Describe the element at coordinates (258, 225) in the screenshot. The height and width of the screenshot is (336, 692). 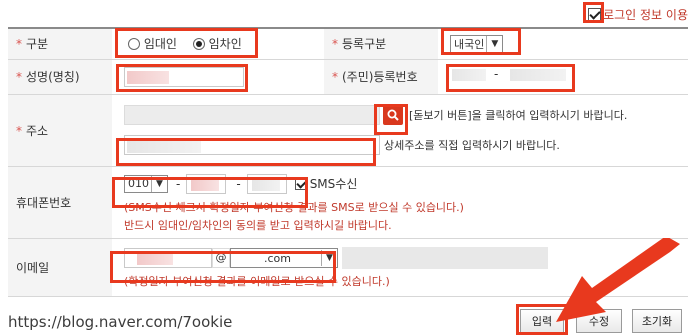
I see `phone-note-2: 반드시 임대인/임차인의 동의를 받고 입력하시길 바랍니다.` at that location.